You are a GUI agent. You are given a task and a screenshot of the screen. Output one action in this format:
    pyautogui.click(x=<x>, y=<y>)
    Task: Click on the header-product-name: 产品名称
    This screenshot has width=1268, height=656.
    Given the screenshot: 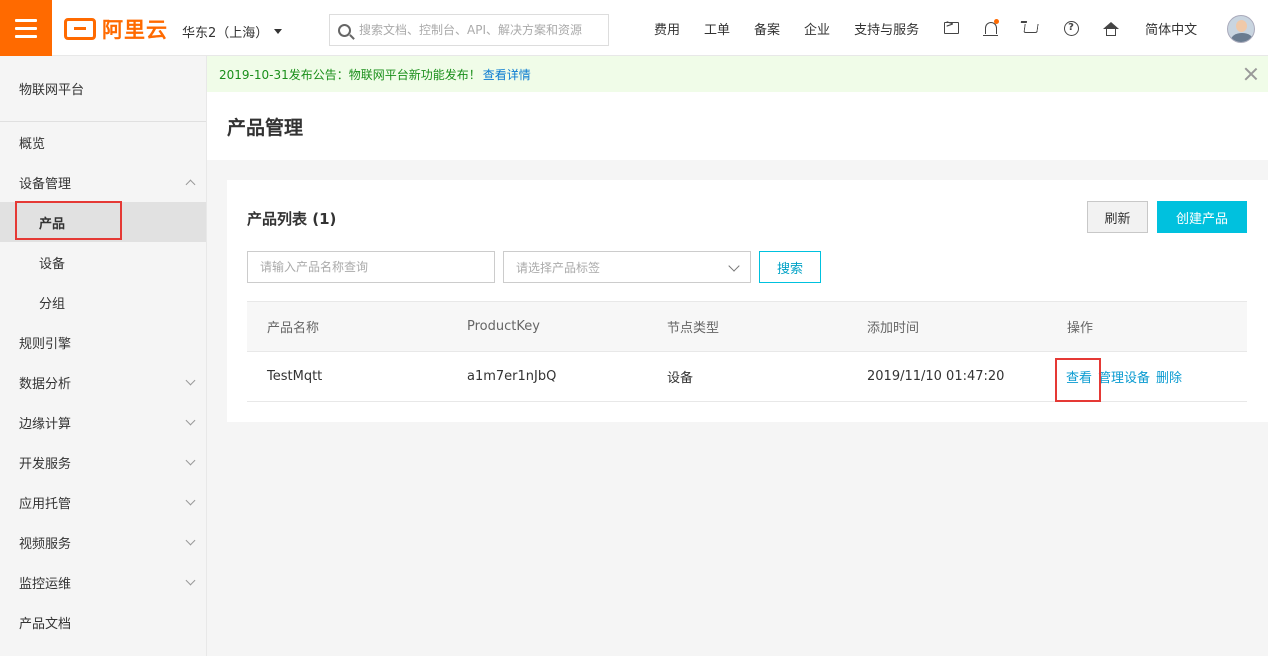 What is the action you would take?
    pyautogui.click(x=293, y=328)
    